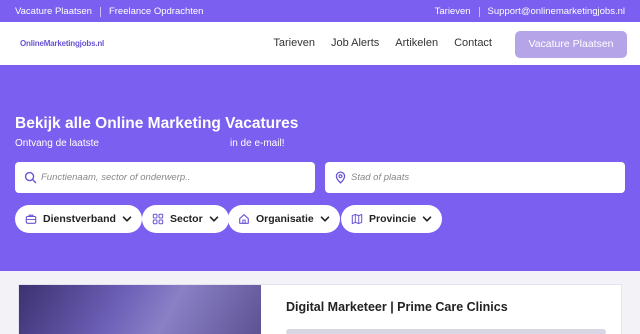 Image resolution: width=640 pixels, height=334 pixels. Describe the element at coordinates (355, 43) in the screenshot. I see `nav-item-job-alerts: Job Alerts` at that location.